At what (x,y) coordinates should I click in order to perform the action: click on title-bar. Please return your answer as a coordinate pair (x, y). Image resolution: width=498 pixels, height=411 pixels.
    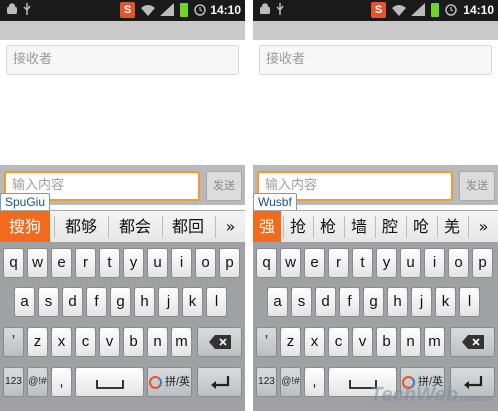
    Looking at the image, I should click on (122, 30).